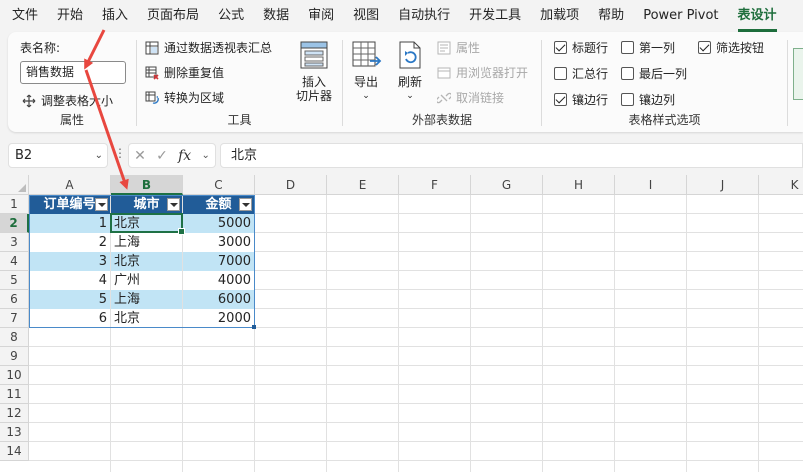 The image size is (803, 472). I want to click on external-properties-button: 属性, so click(458, 47).